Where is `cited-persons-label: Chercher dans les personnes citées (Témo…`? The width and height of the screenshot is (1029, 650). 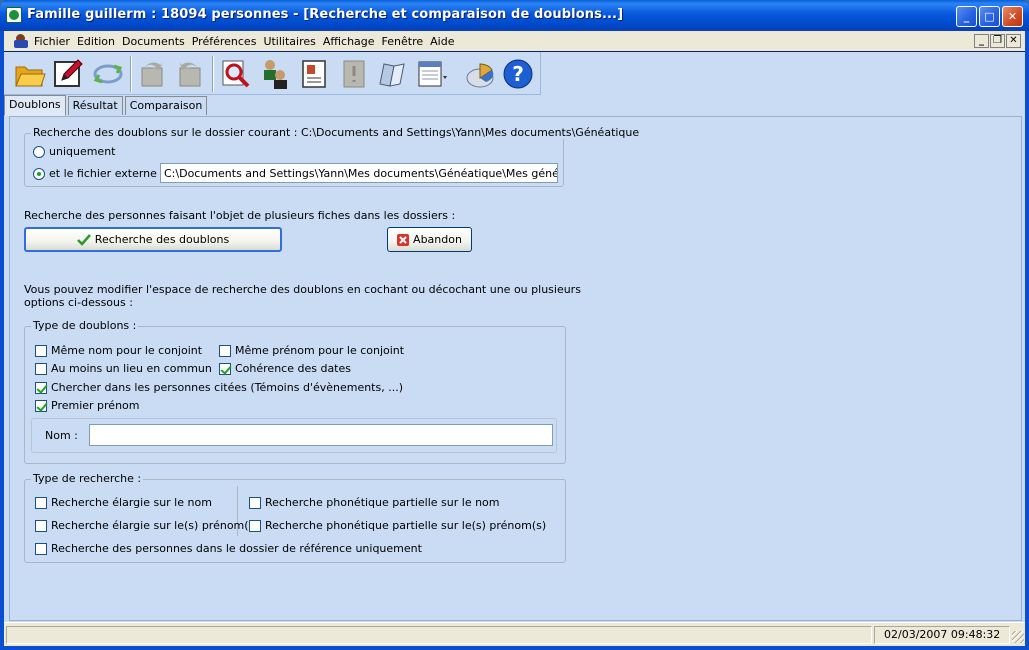
cited-persons-label: Chercher dans les personnes citées (Témo… is located at coordinates (227, 387).